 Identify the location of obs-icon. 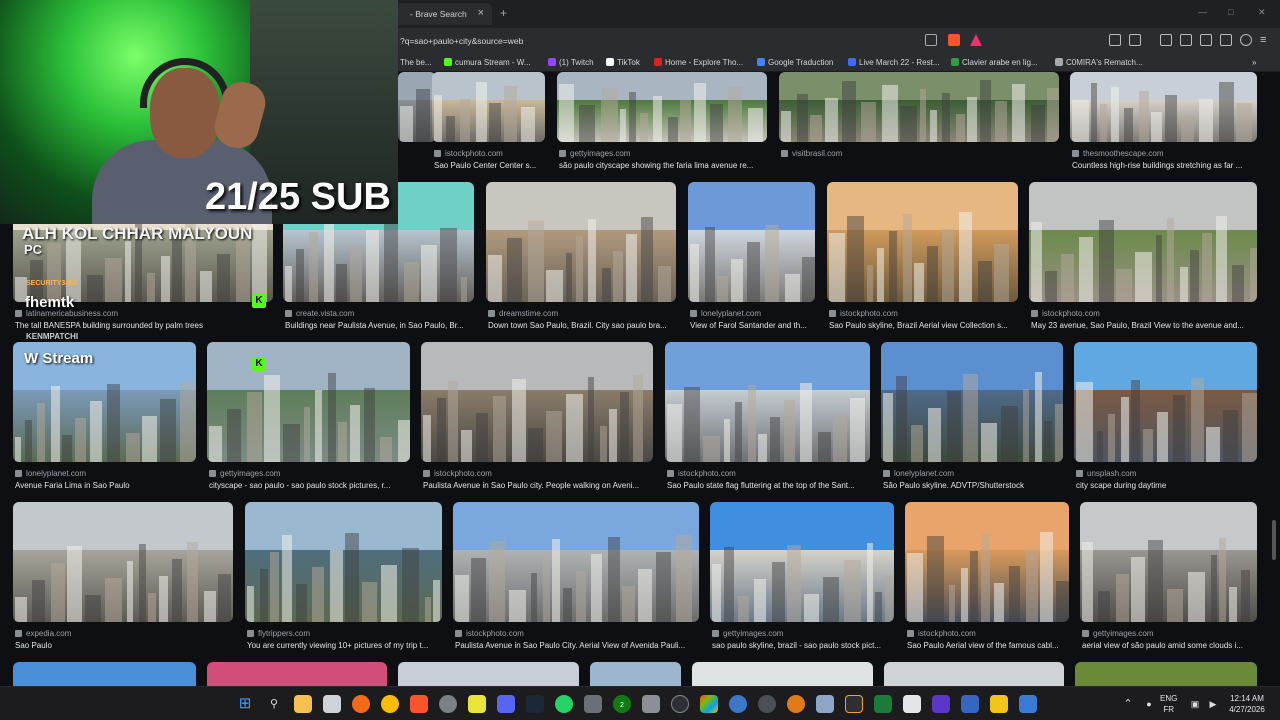
(448, 704).